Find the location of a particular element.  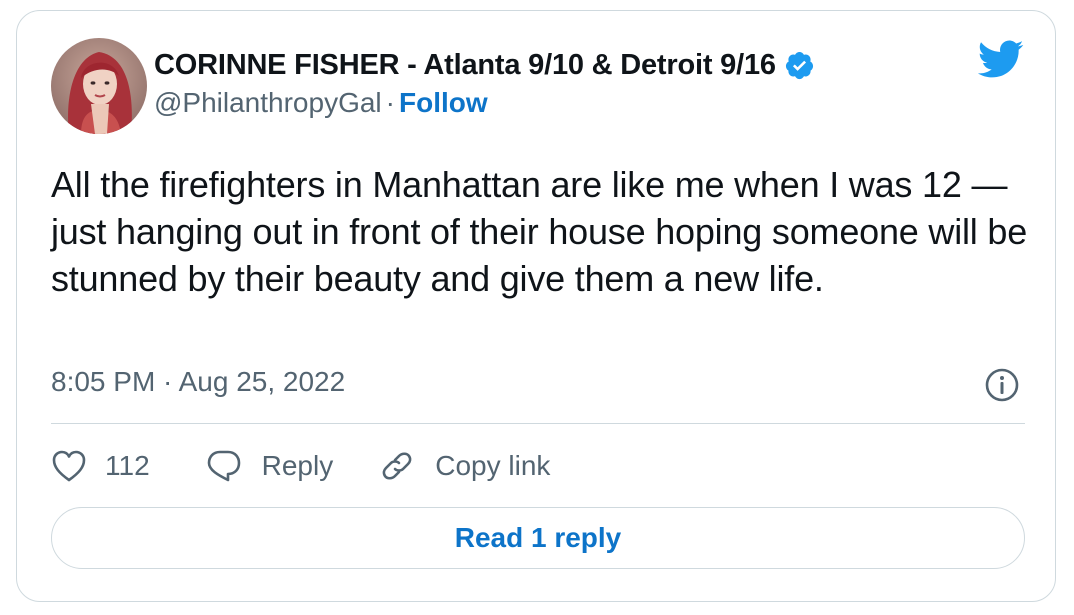

twitter-bird-icon is located at coordinates (1000, 59).